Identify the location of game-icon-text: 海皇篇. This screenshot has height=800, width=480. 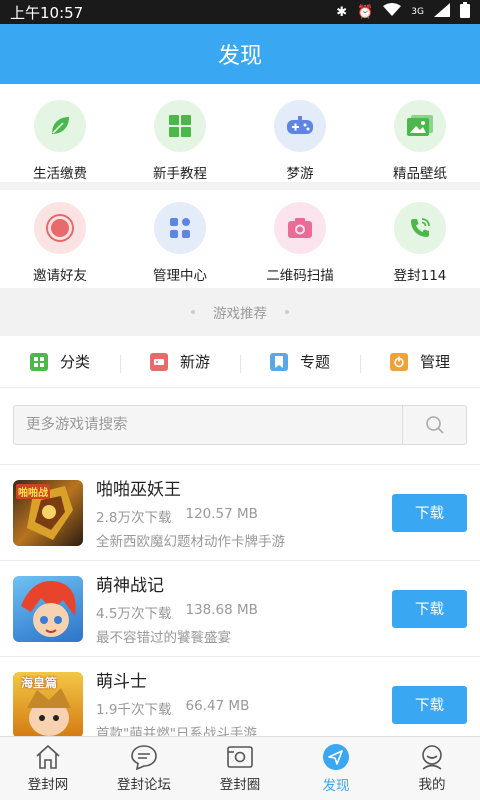
(39, 682).